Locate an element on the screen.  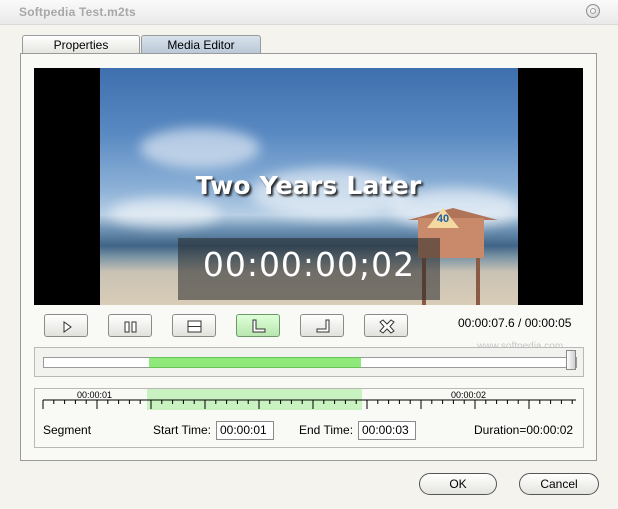
end-time-label: End Time: is located at coordinates (326, 430).